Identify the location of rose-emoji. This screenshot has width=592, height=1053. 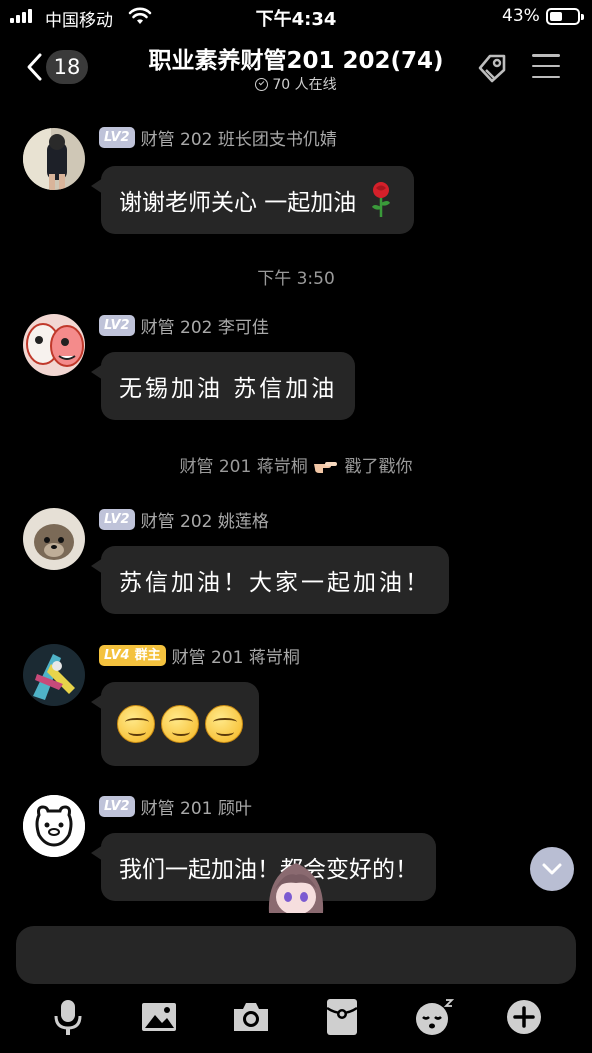
(381, 199).